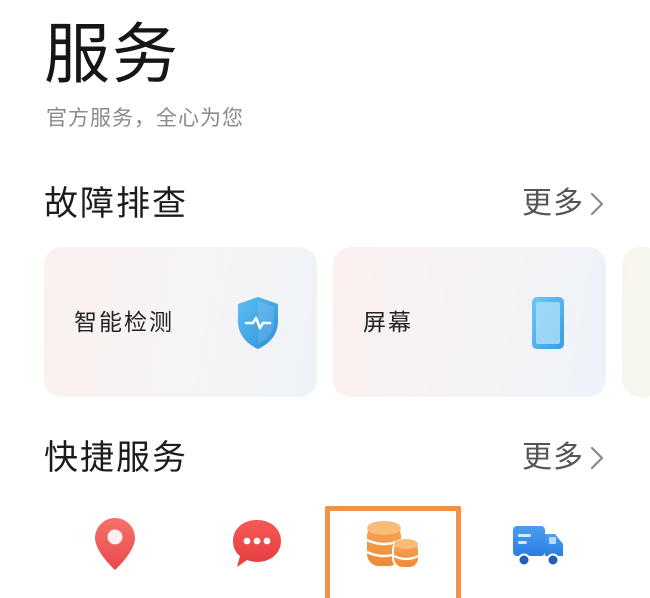 The image size is (650, 598). Describe the element at coordinates (180, 322) in the screenshot. I see `smart-detection-card: 智能检测` at that location.